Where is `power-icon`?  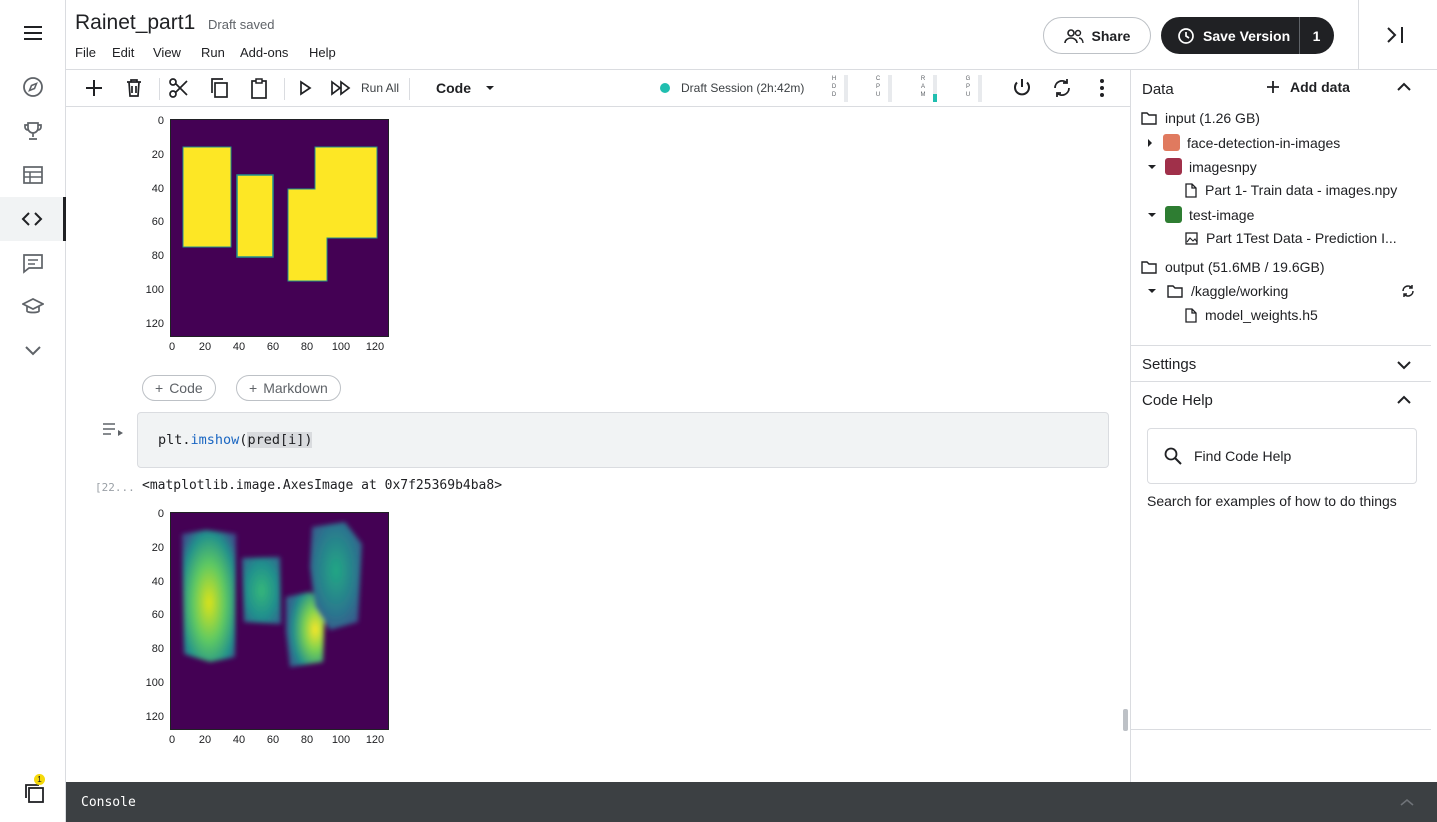 power-icon is located at coordinates (1022, 88).